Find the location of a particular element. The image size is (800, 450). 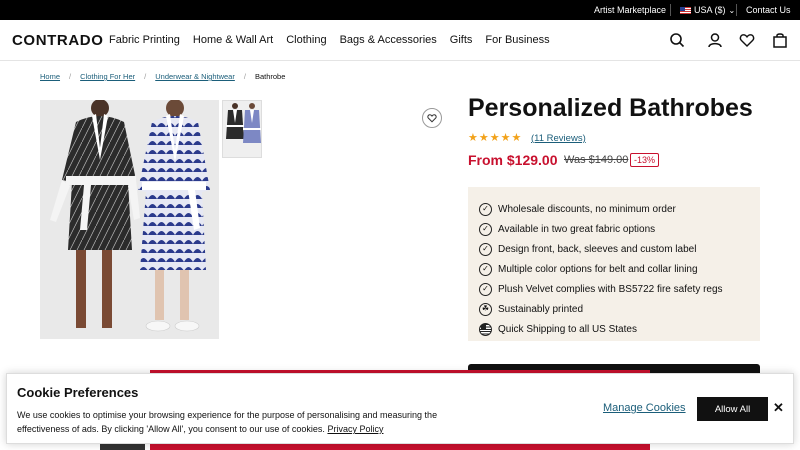

product-price: From $129.00 is located at coordinates (513, 160).